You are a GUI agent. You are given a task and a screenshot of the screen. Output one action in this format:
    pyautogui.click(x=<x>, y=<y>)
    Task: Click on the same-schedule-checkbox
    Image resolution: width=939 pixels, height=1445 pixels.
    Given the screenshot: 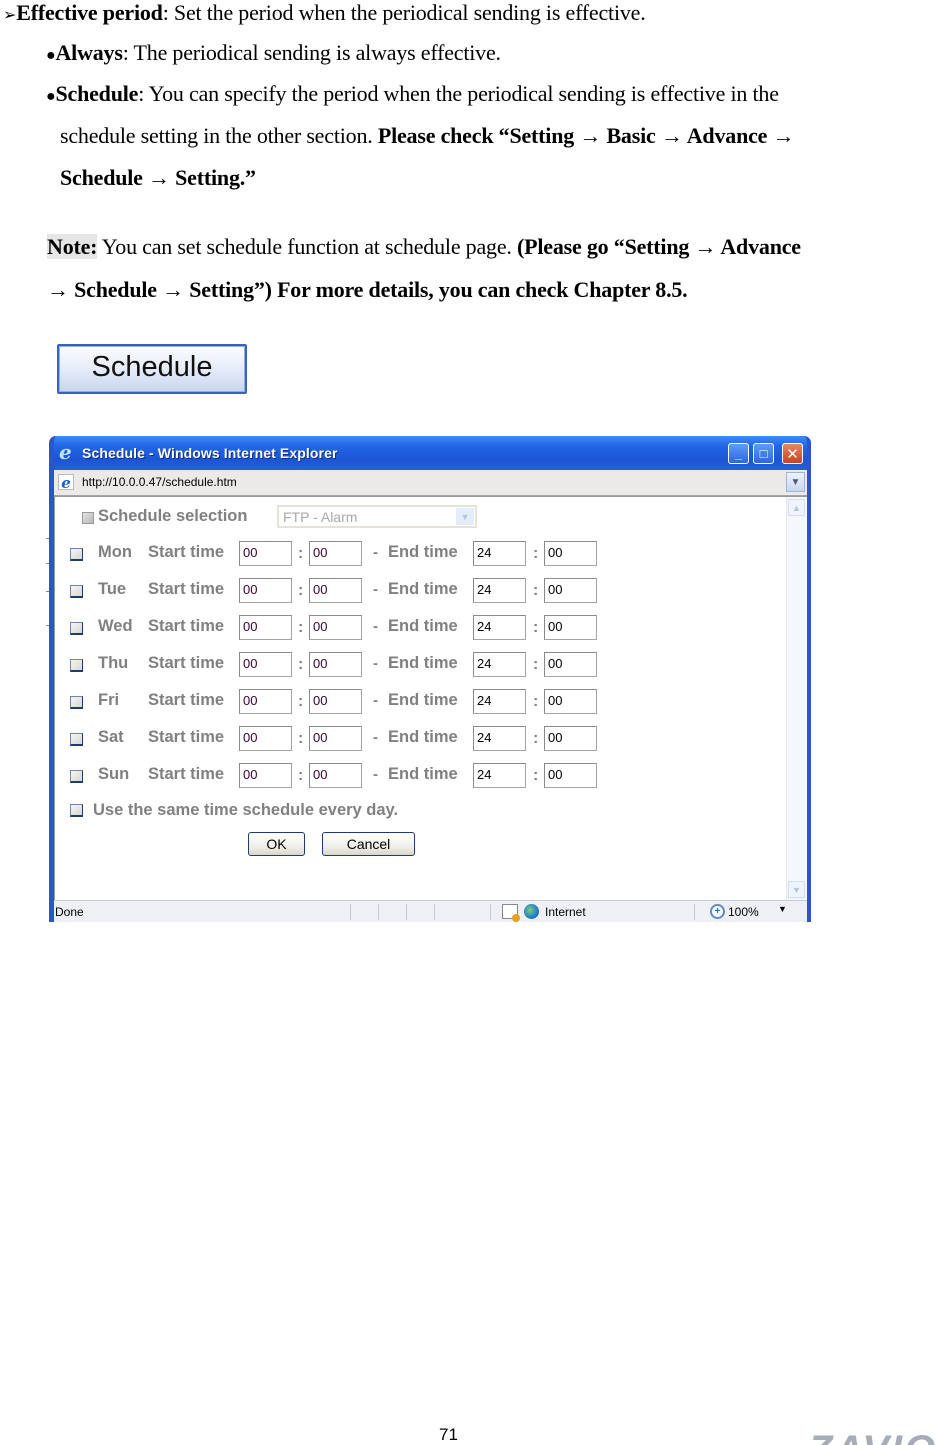 What is the action you would take?
    pyautogui.click(x=76, y=810)
    